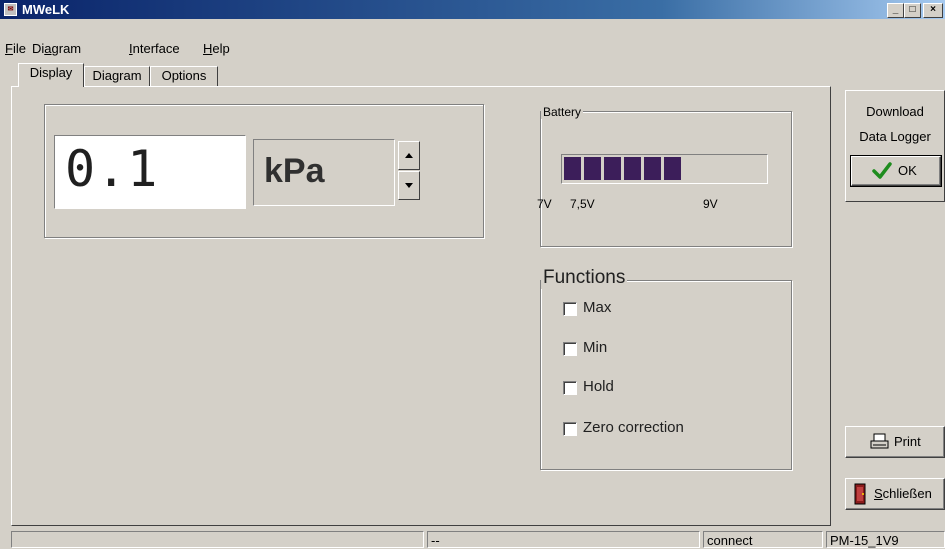 The width and height of the screenshot is (945, 549). I want to click on zero-correction-label: Zero correction, so click(633, 427).